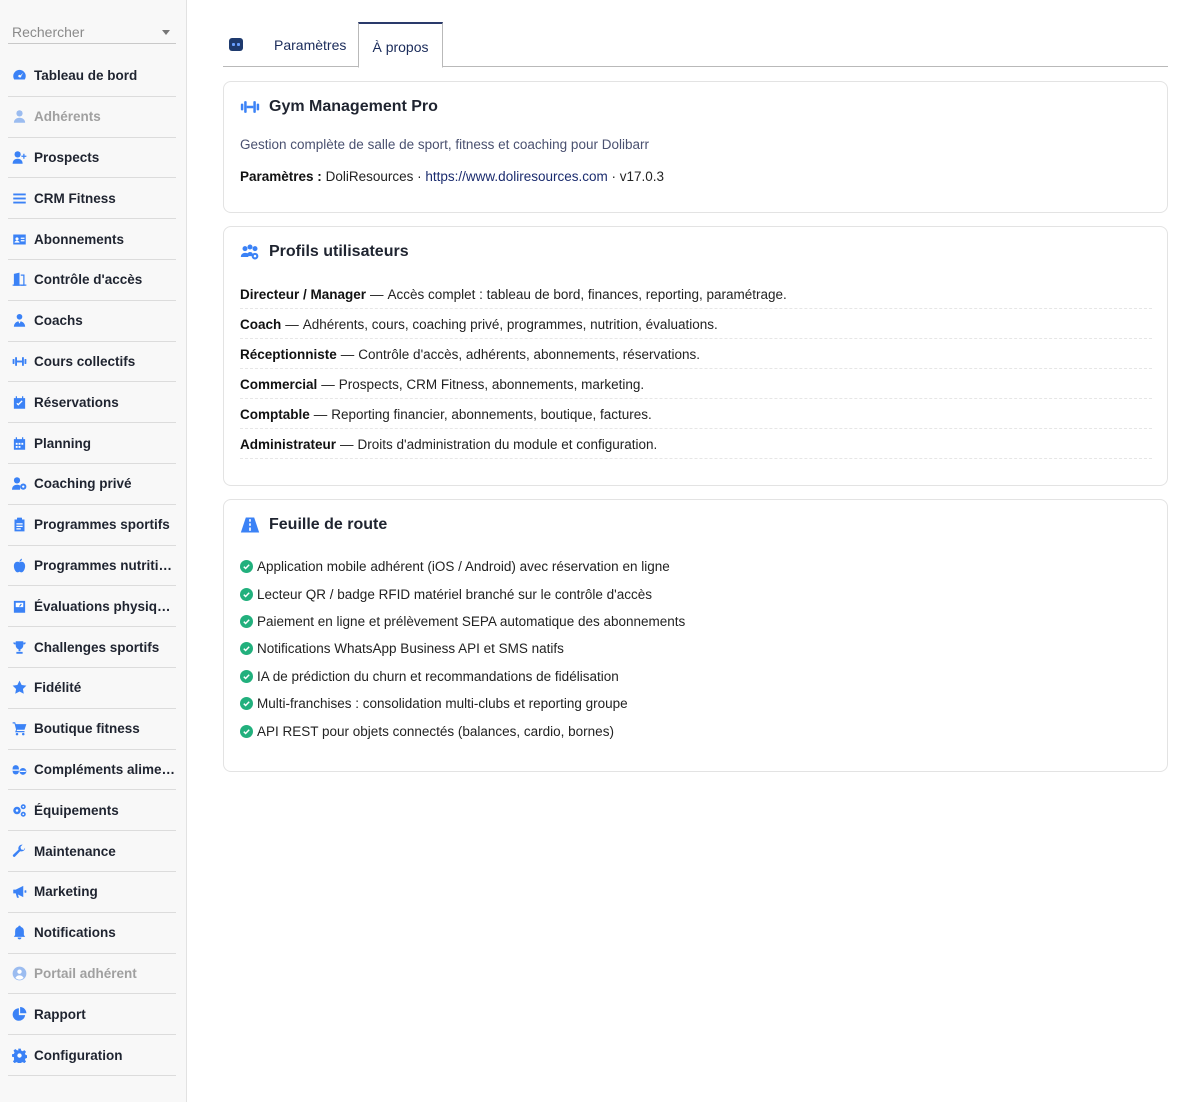 Image resolution: width=1200 pixels, height=1102 pixels. What do you see at coordinates (92, 607) in the screenshot?
I see `sidebar-item-evaluations-physiques: Évaluations physiques` at bounding box center [92, 607].